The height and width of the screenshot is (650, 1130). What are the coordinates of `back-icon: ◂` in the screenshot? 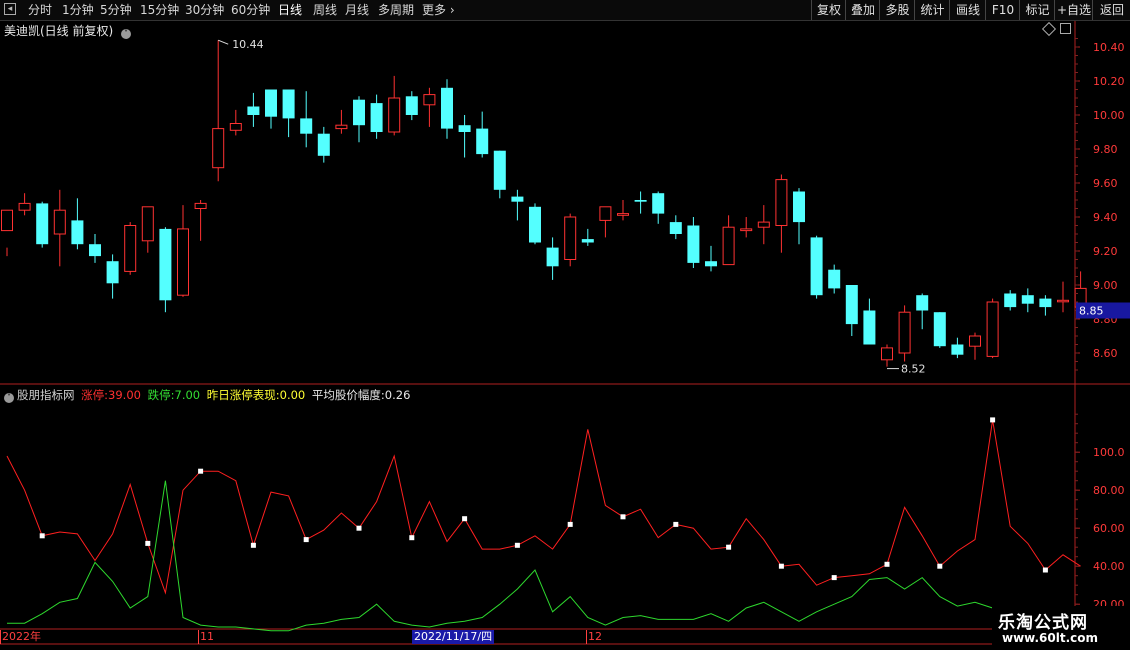 It's located at (10, 9).